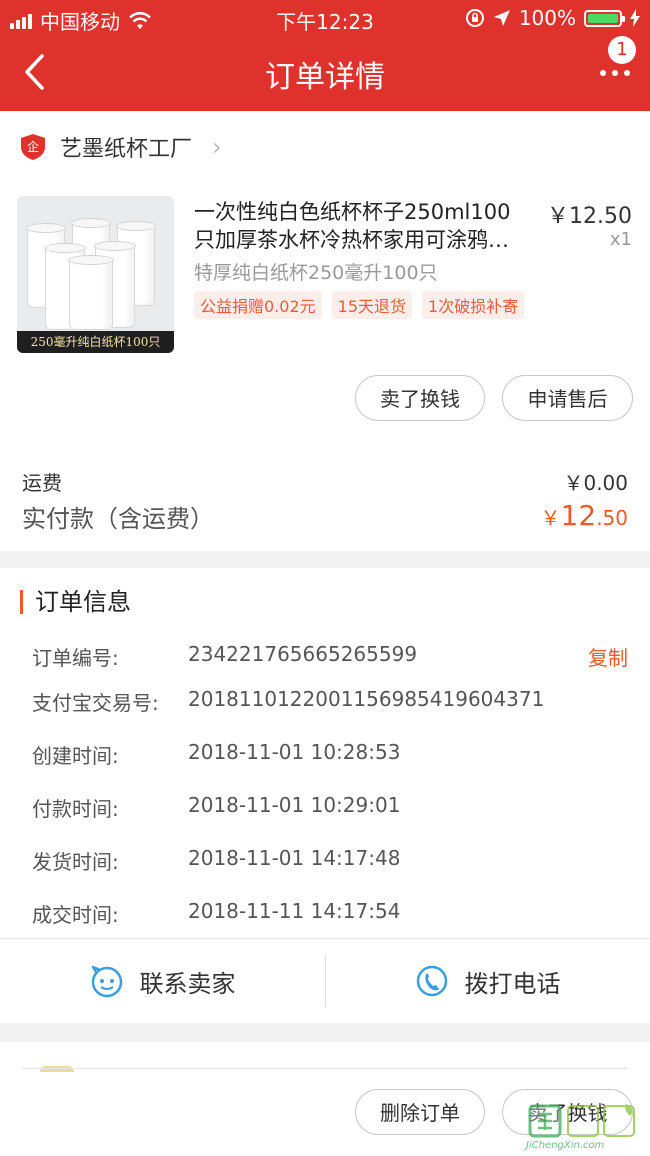  What do you see at coordinates (126, 149) in the screenshot?
I see `shop-name: 艺墨纸杯工厂` at bounding box center [126, 149].